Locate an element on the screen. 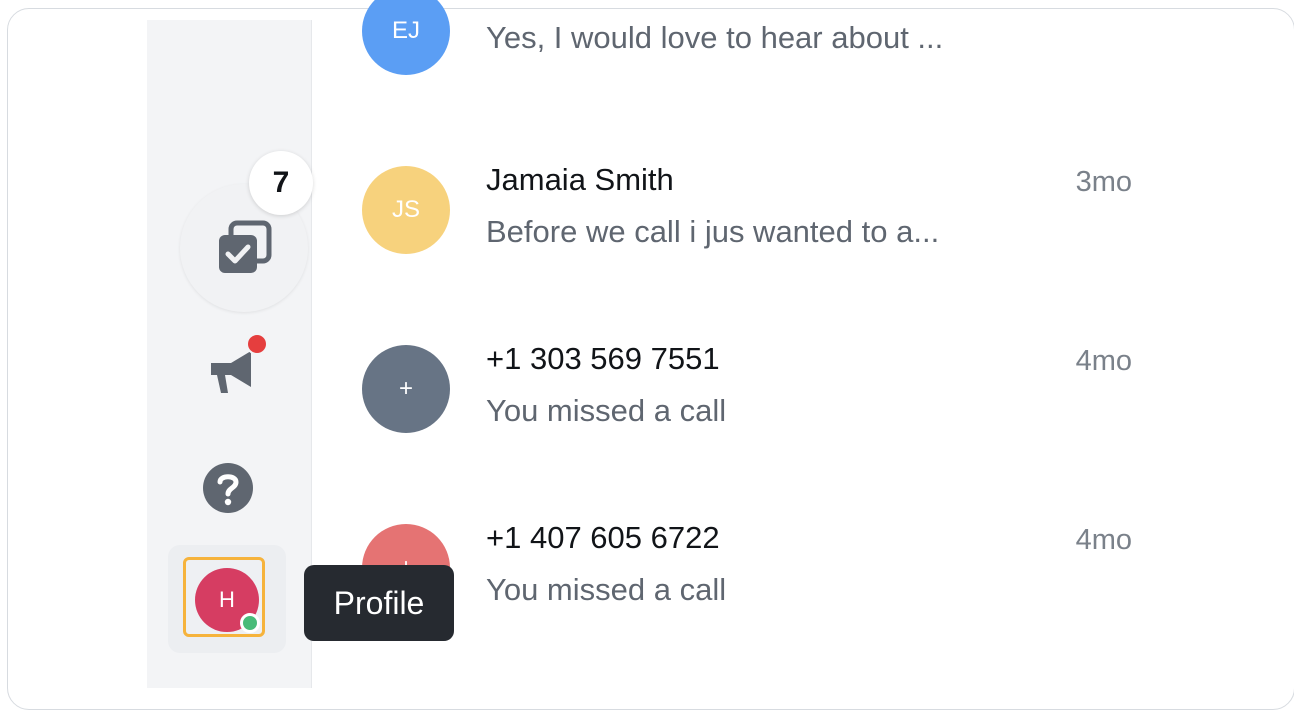 This screenshot has width=1294, height=710. help-button is located at coordinates (228, 488).